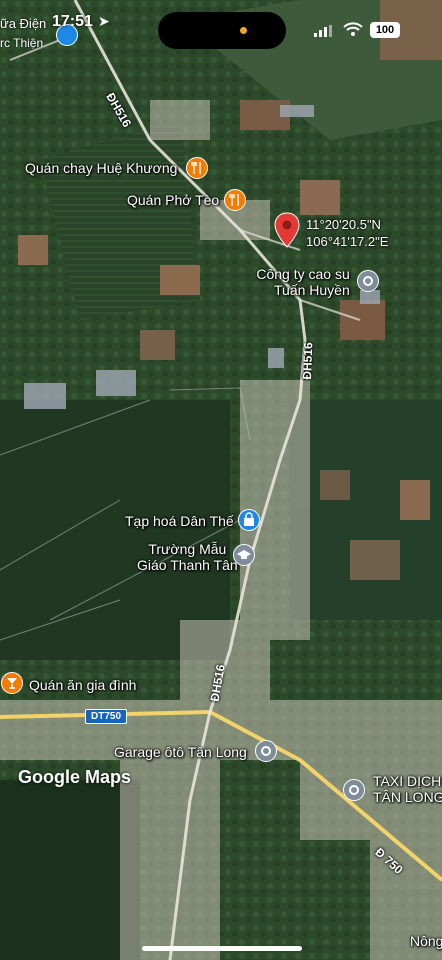  I want to click on place-label: Quán ăn gia đình, so click(82, 685).